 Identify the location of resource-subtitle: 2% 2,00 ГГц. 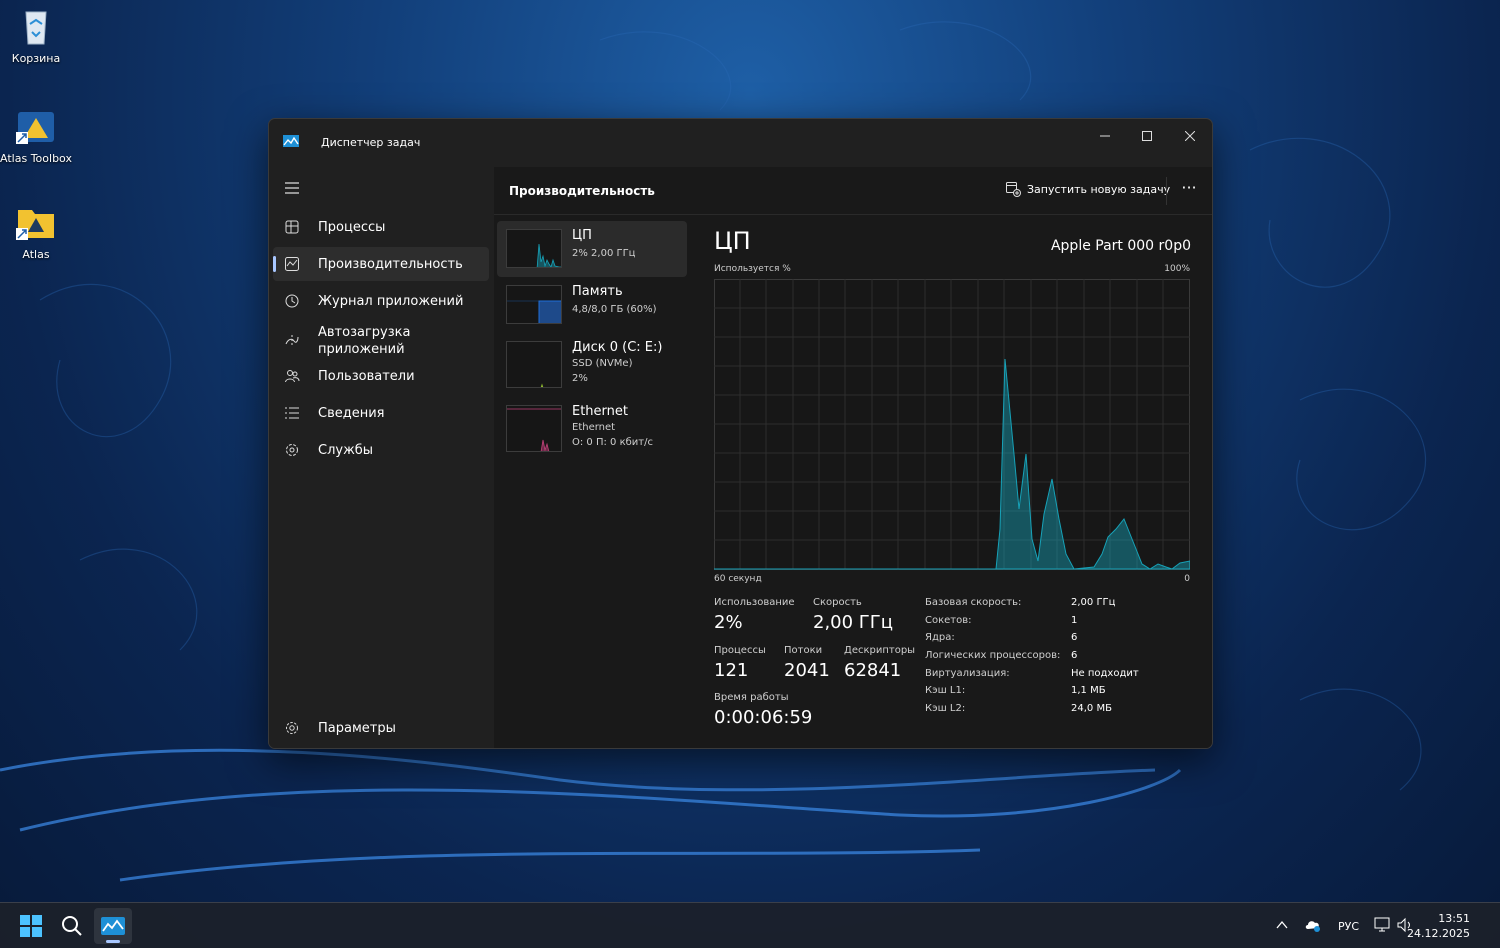
(604, 253).